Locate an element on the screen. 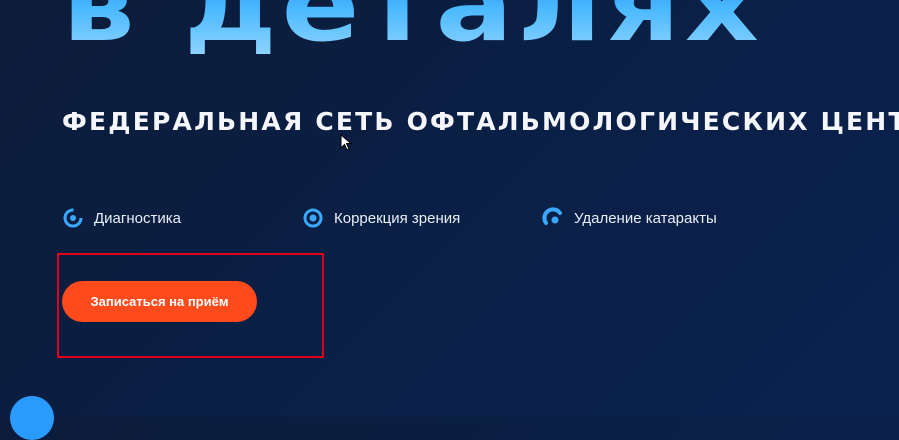  feature-label: Диагностика is located at coordinates (137, 218).